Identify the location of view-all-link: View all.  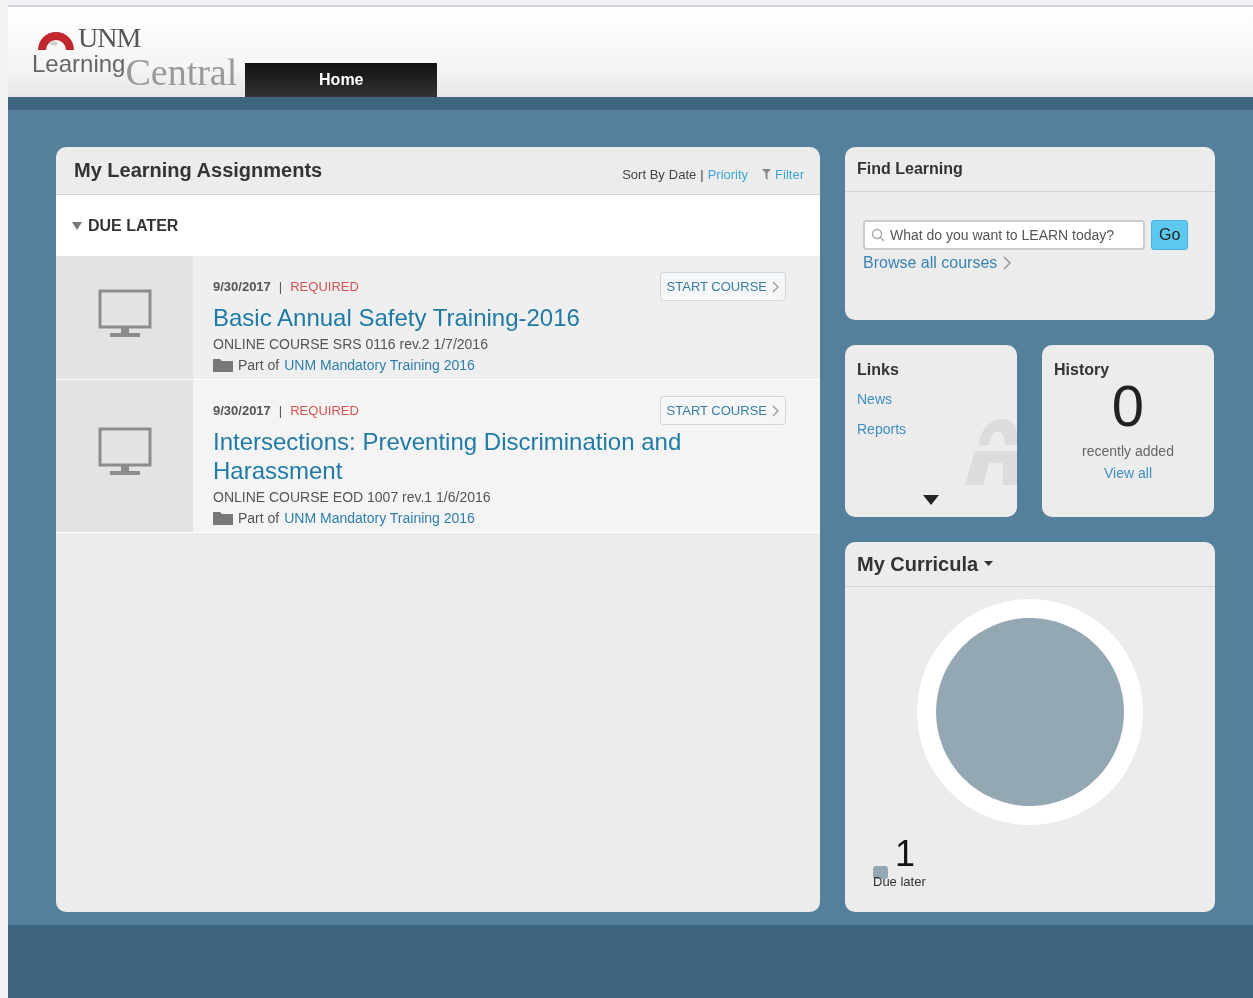
(1128, 473).